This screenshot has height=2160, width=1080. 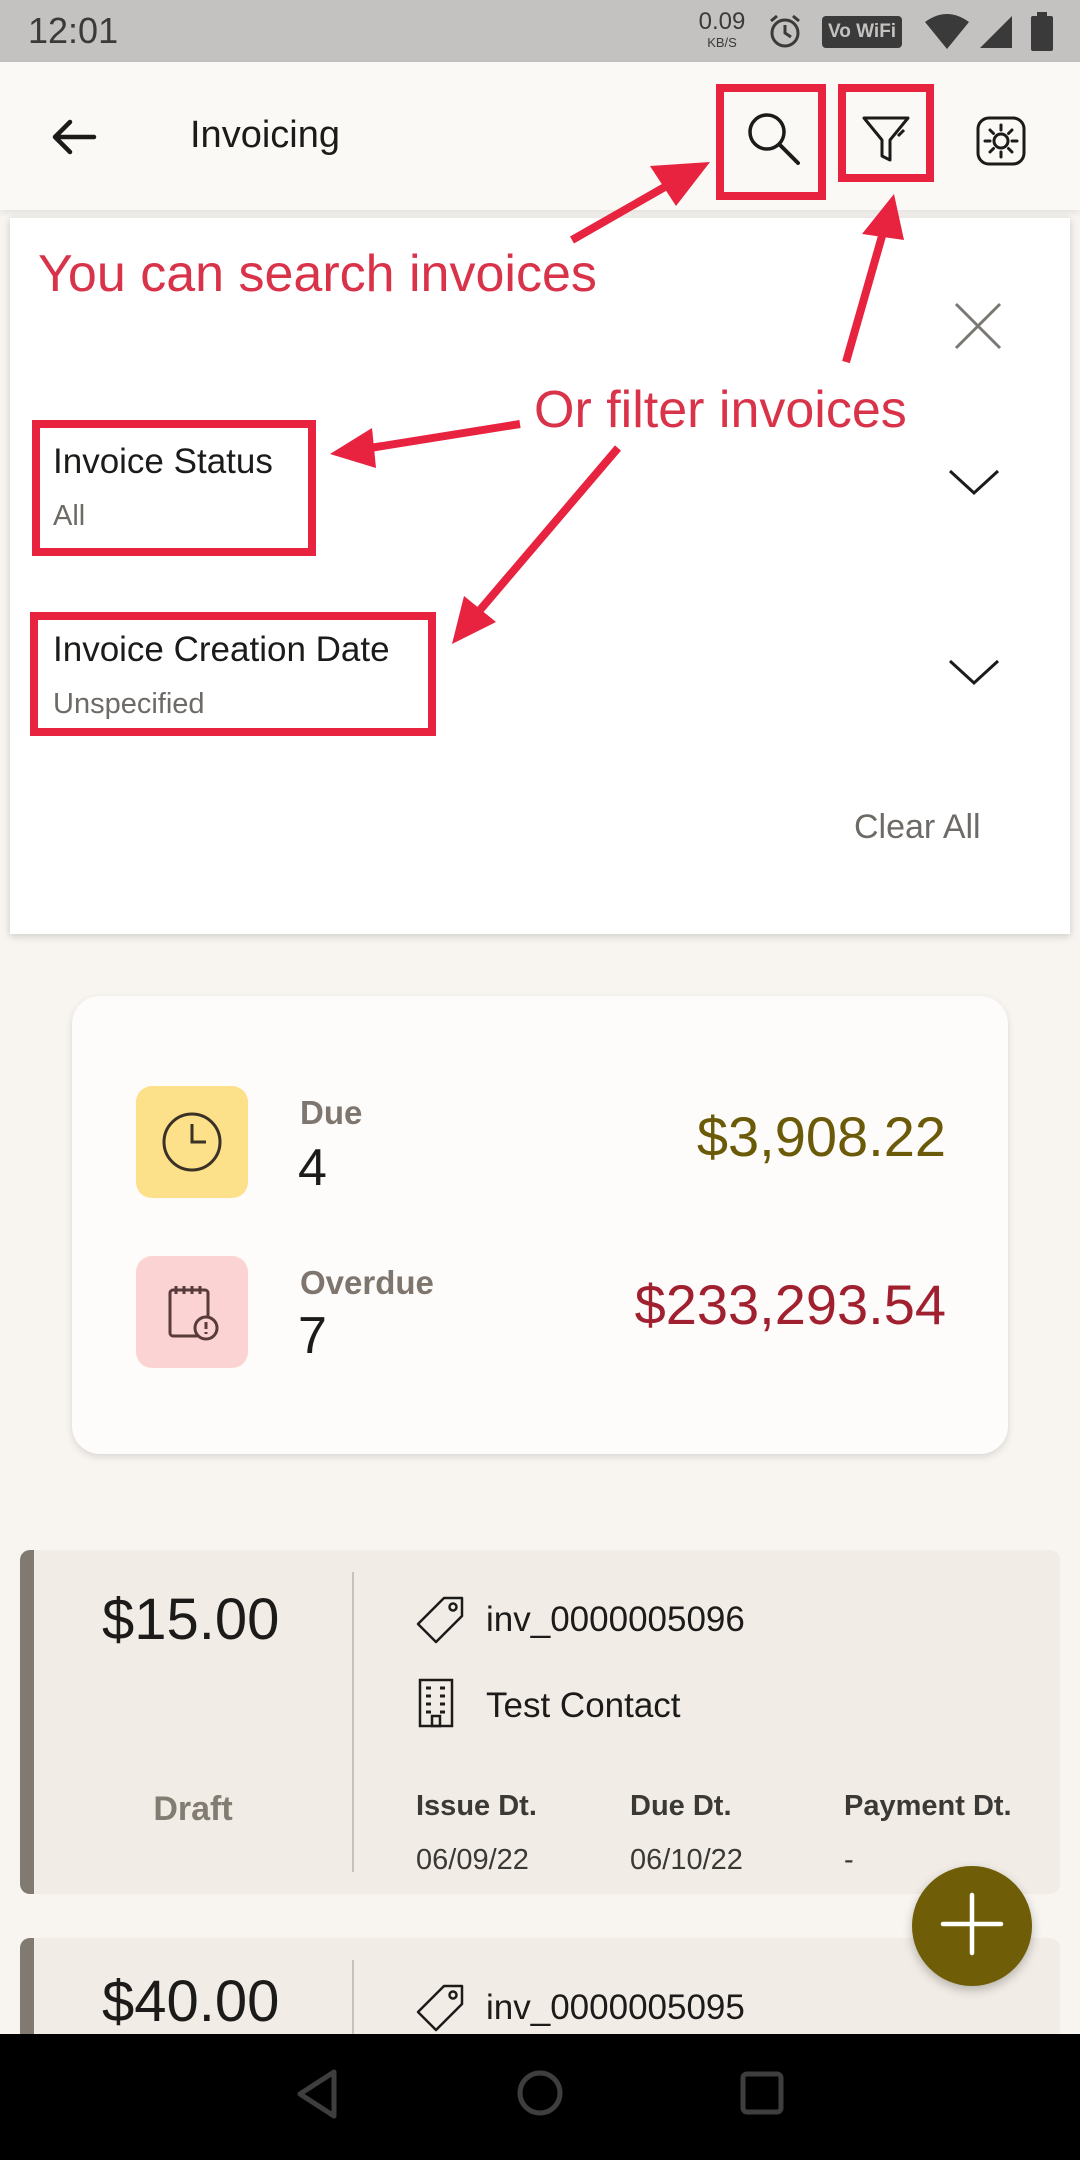 I want to click on invoice-number: inv_0000005095, so click(x=615, y=2007).